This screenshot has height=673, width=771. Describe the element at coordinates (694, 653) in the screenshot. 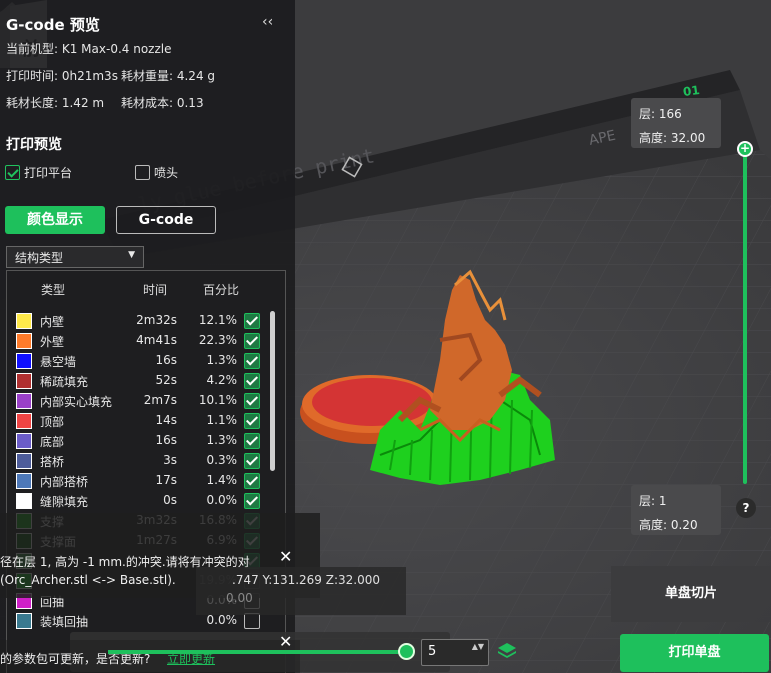

I see `print-plate-button: 打印单盘` at that location.